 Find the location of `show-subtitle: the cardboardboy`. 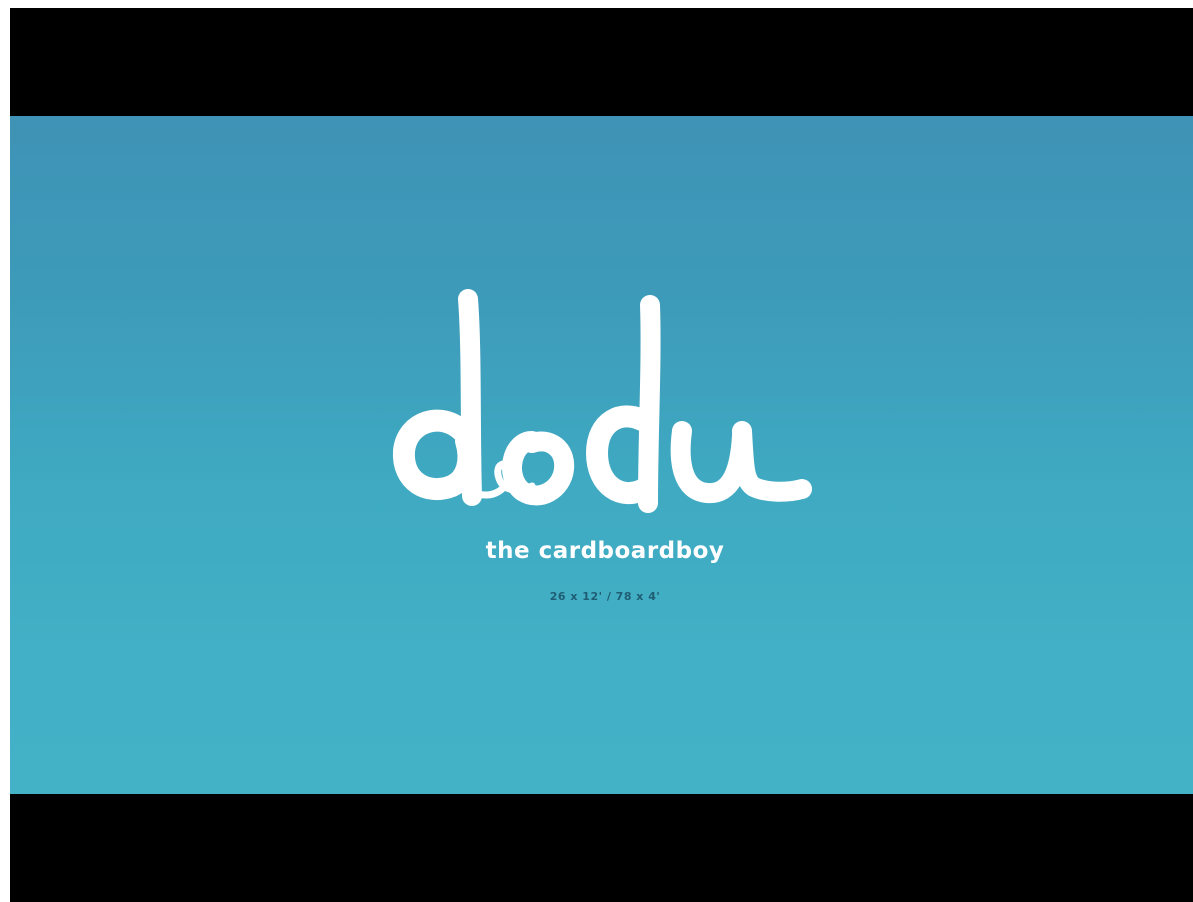

show-subtitle: the cardboardboy is located at coordinates (605, 551).